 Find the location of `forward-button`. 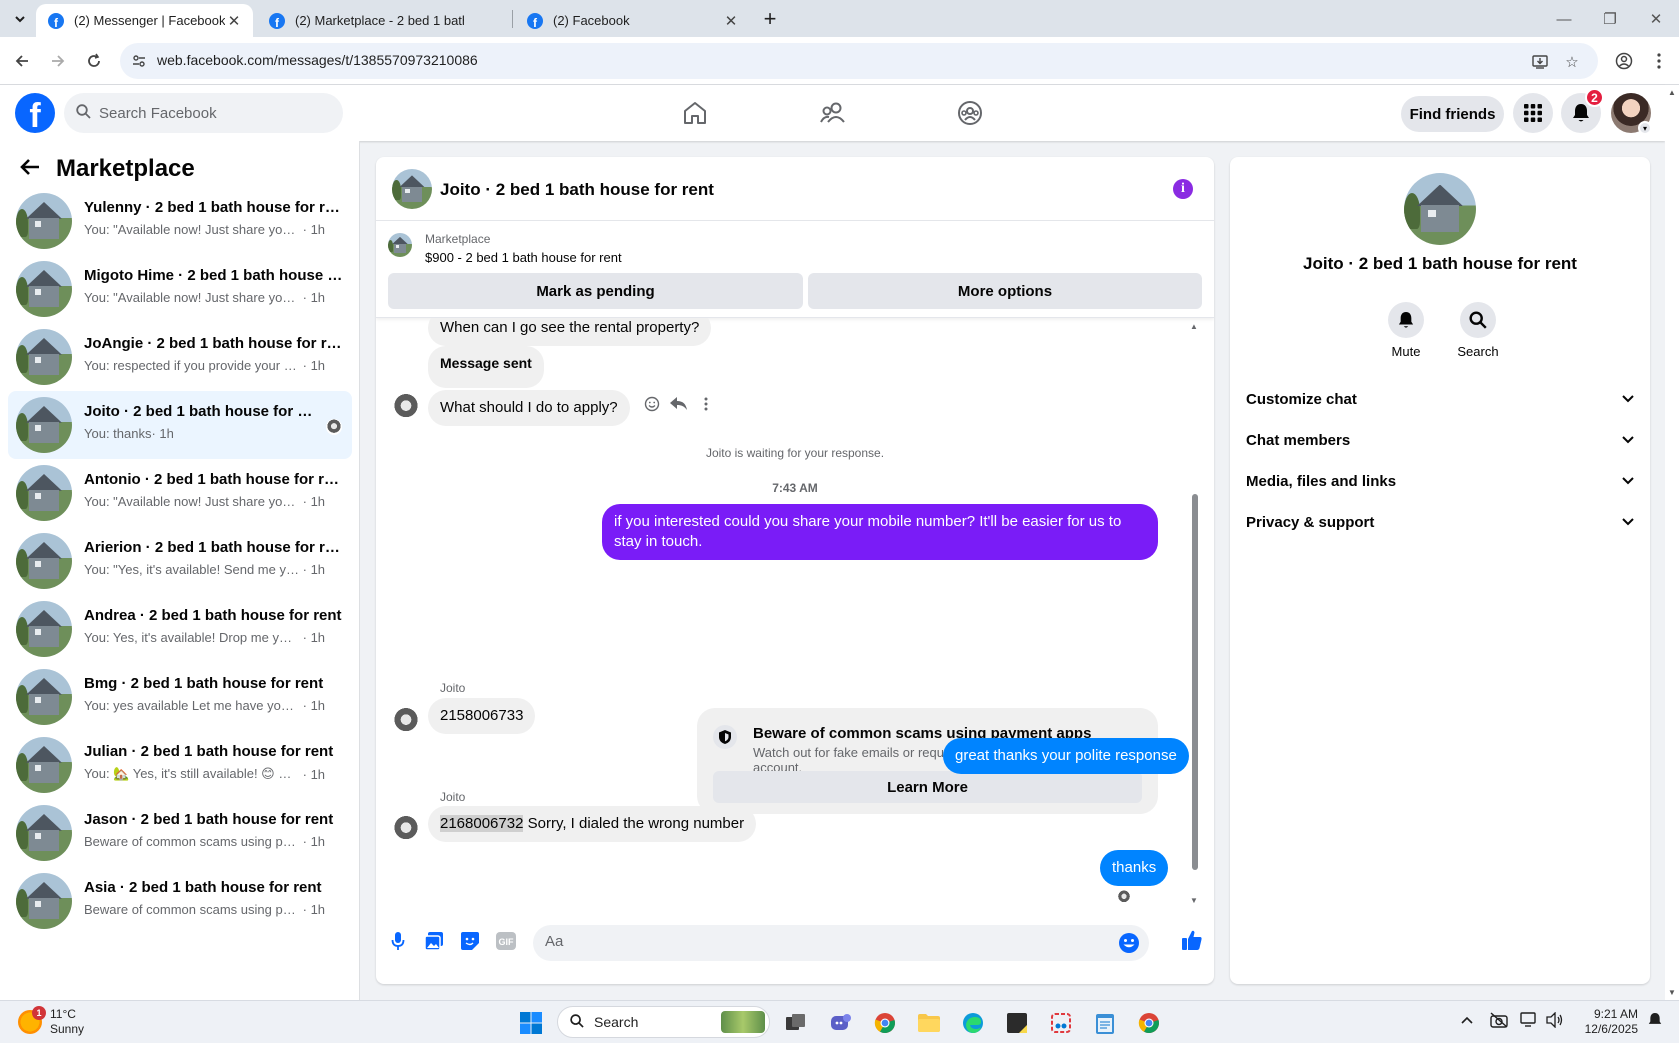

forward-button is located at coordinates (58, 61).